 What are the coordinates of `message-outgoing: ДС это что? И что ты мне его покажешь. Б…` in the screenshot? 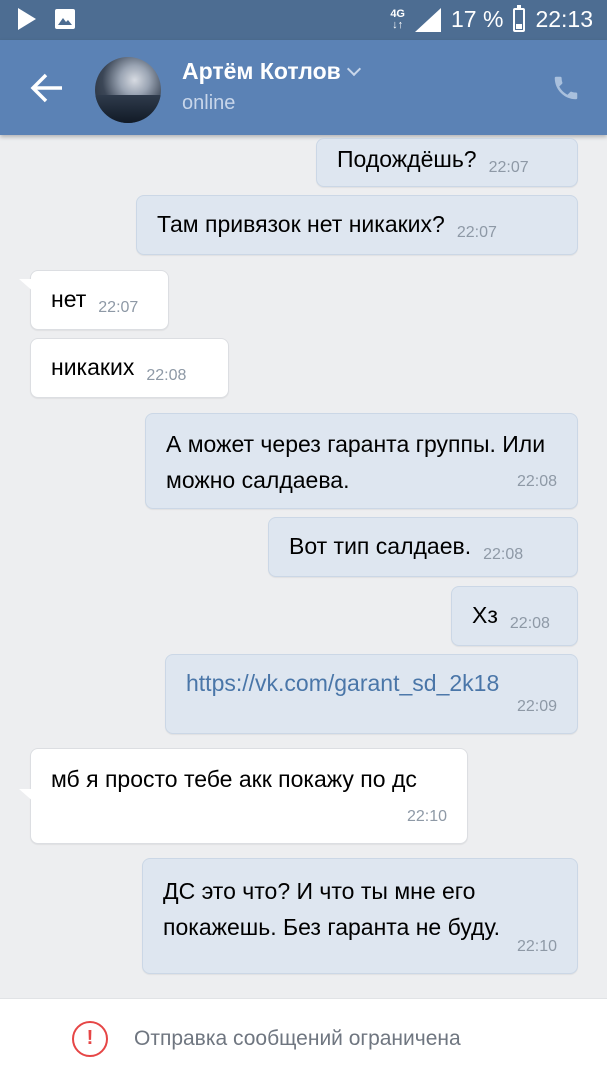 It's located at (360, 916).